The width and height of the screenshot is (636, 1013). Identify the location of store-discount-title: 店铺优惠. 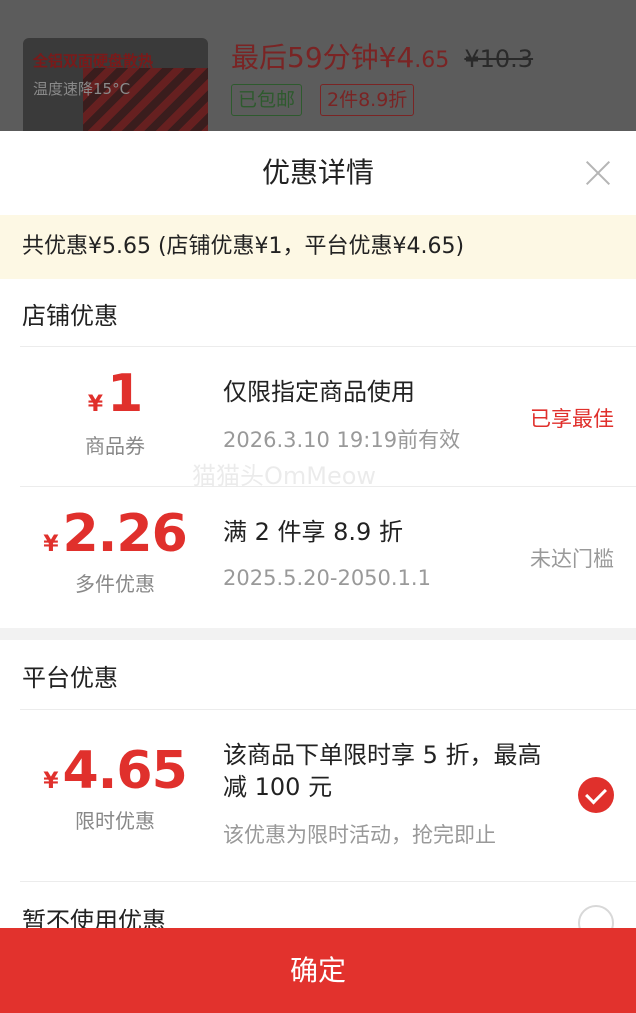
(70, 316).